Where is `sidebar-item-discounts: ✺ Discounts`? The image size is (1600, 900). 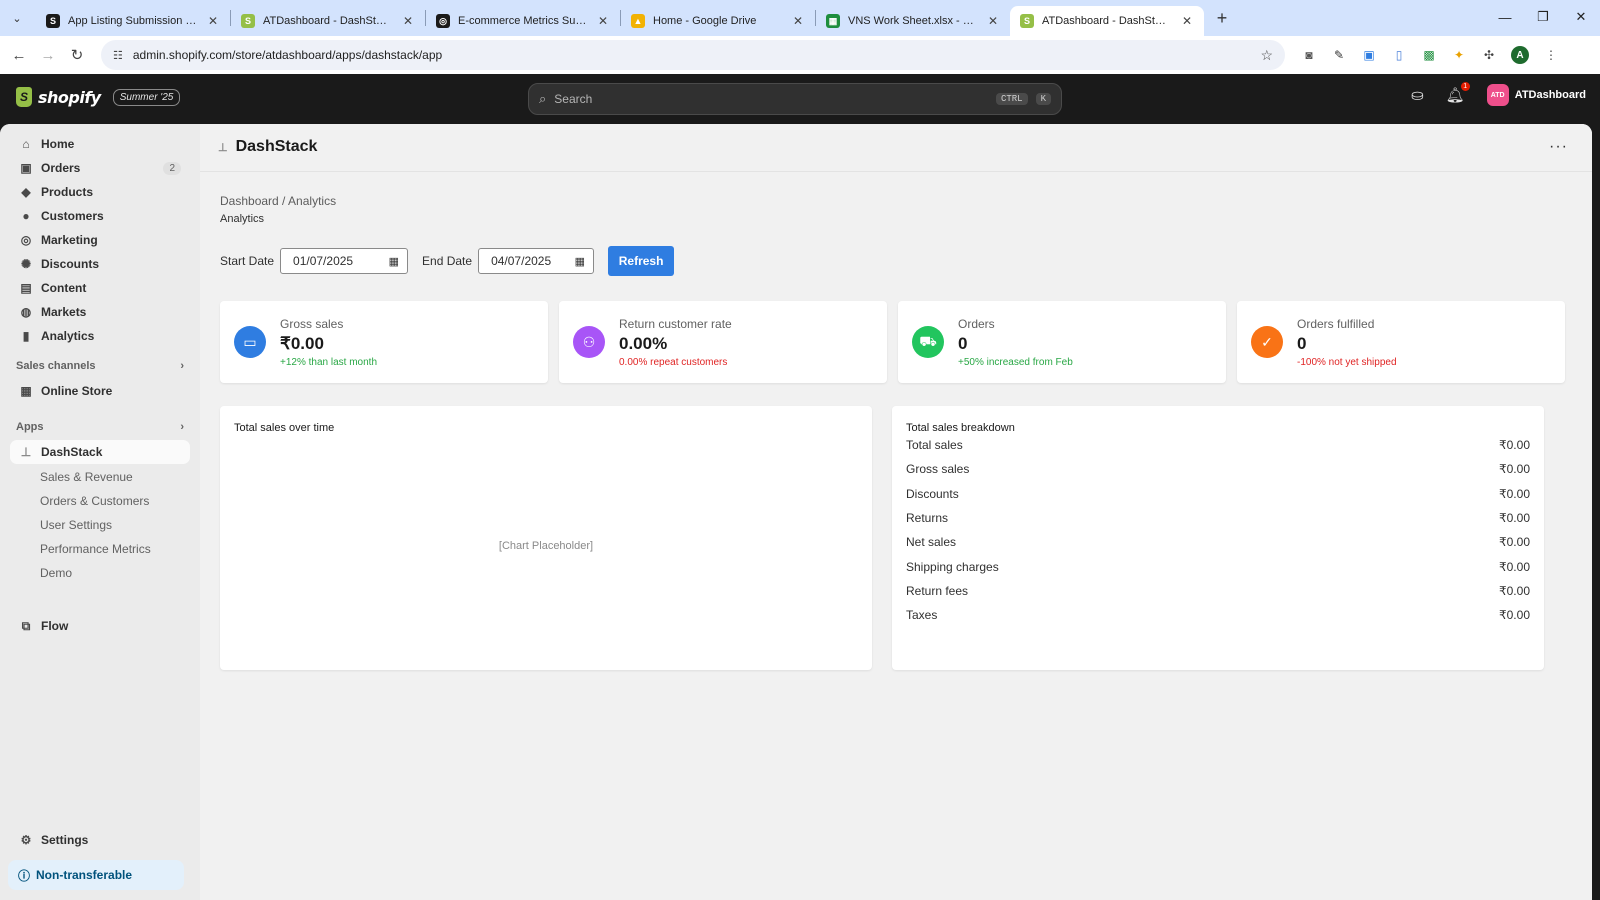
sidebar-item-discounts: ✺ Discounts is located at coordinates (100, 264).